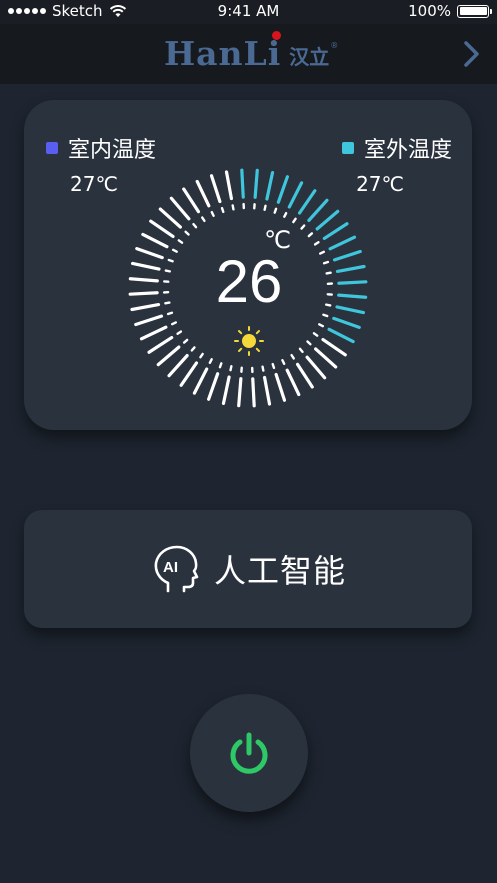  I want to click on ai-label: 人工智能, so click(279, 571).